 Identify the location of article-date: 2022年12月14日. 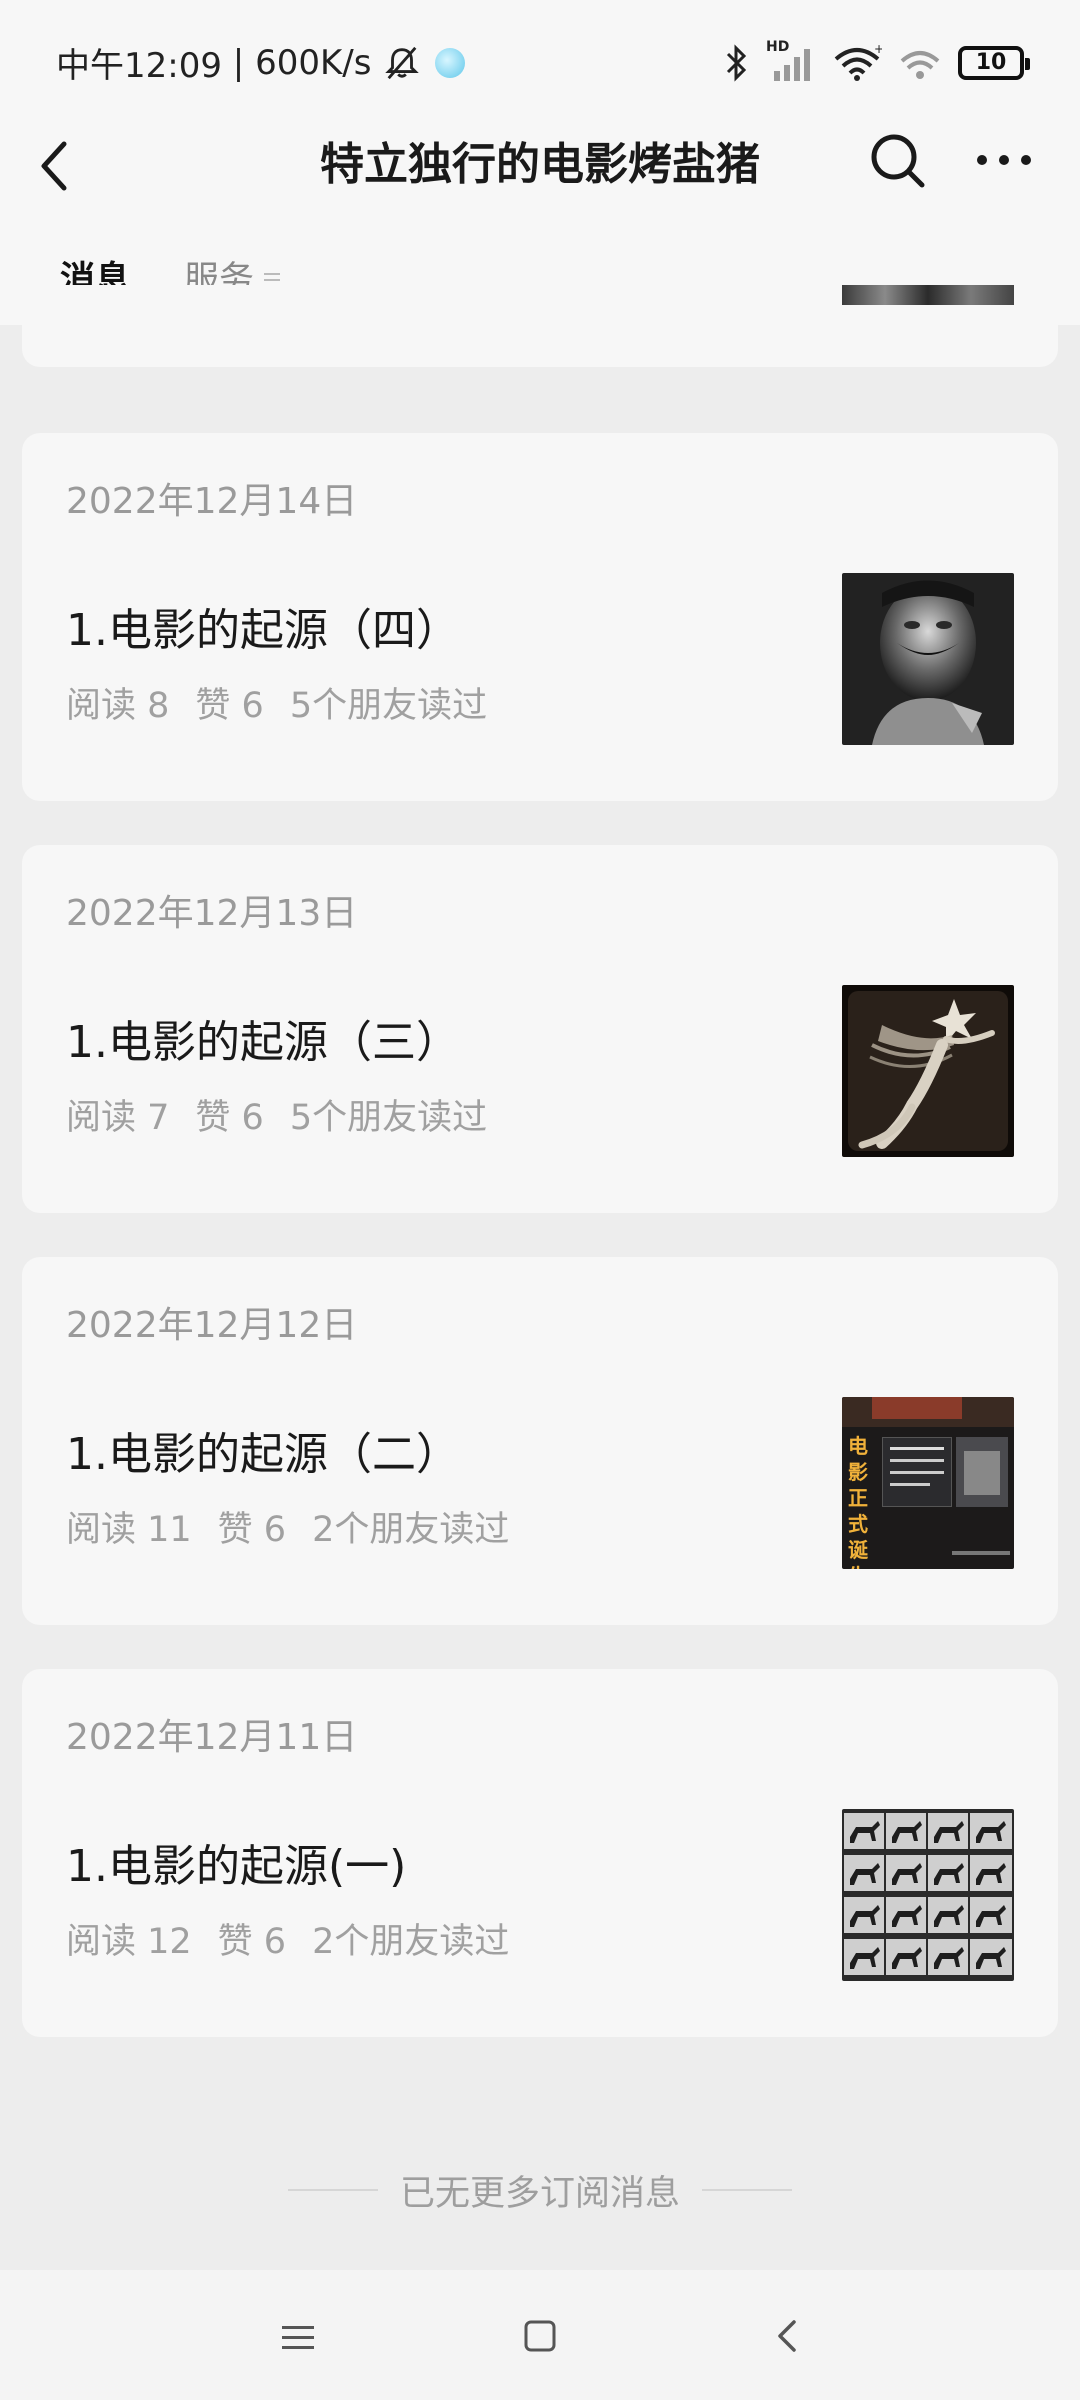
(212, 501).